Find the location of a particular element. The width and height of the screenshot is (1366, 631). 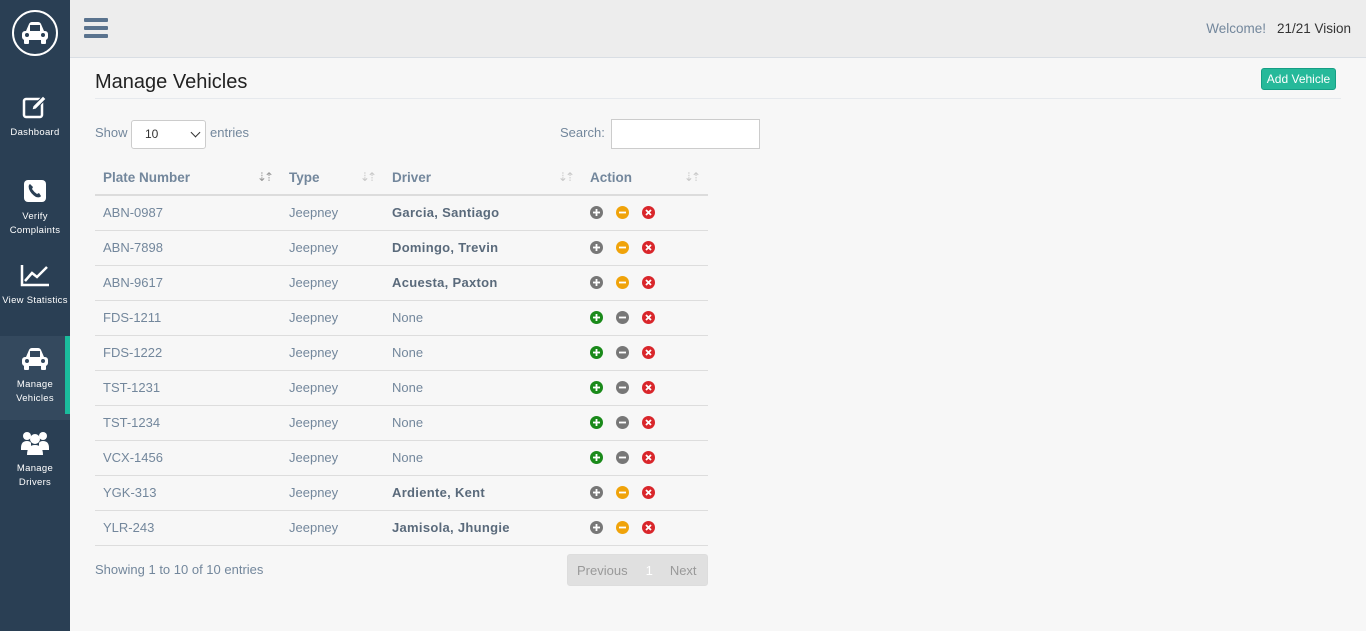

search-input is located at coordinates (685, 134).